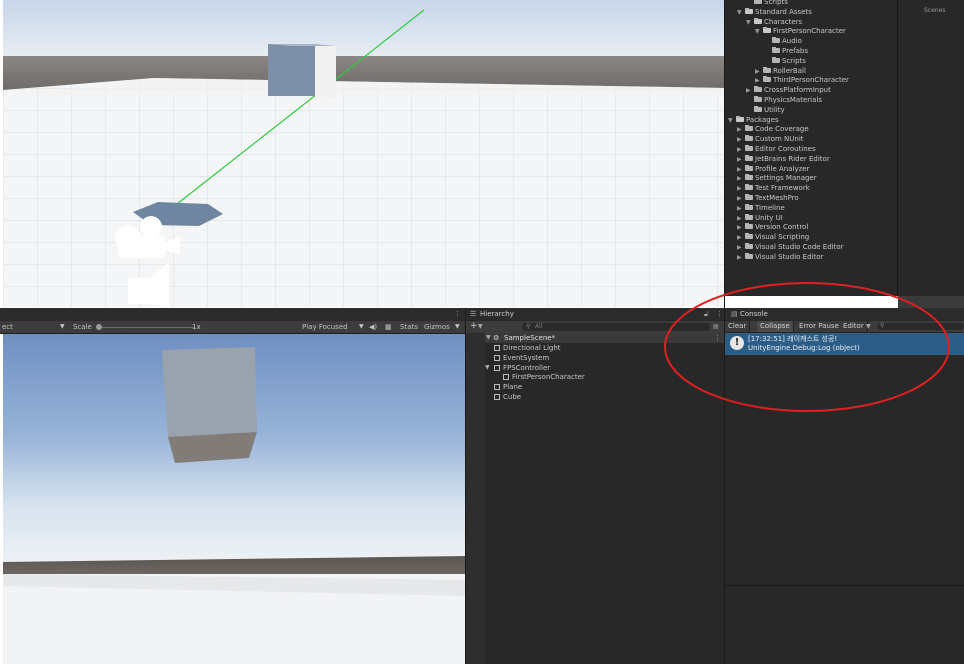 The image size is (964, 664). I want to click on project-tree-item: ▶ Test Framework, so click(773, 188).